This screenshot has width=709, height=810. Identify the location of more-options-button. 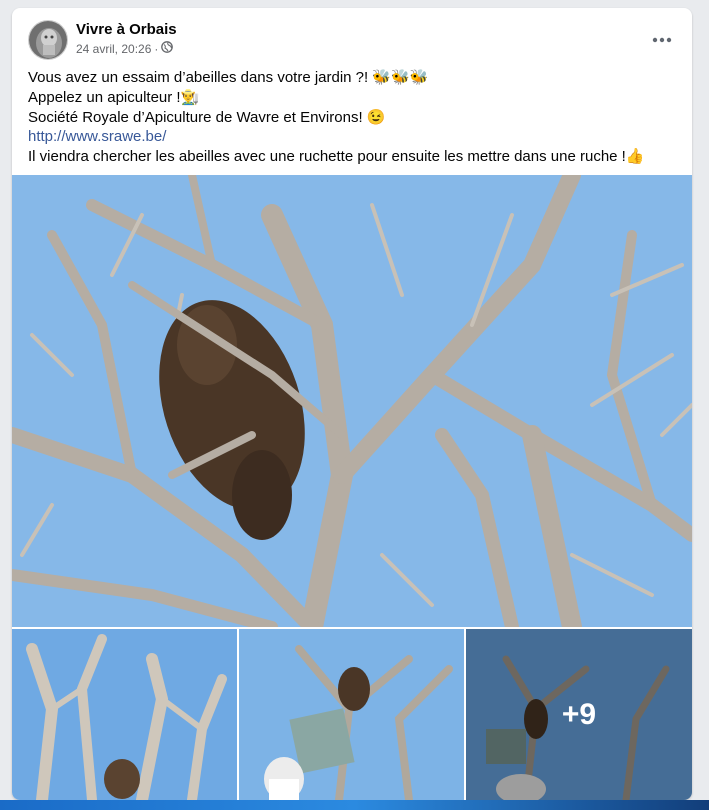
(662, 40).